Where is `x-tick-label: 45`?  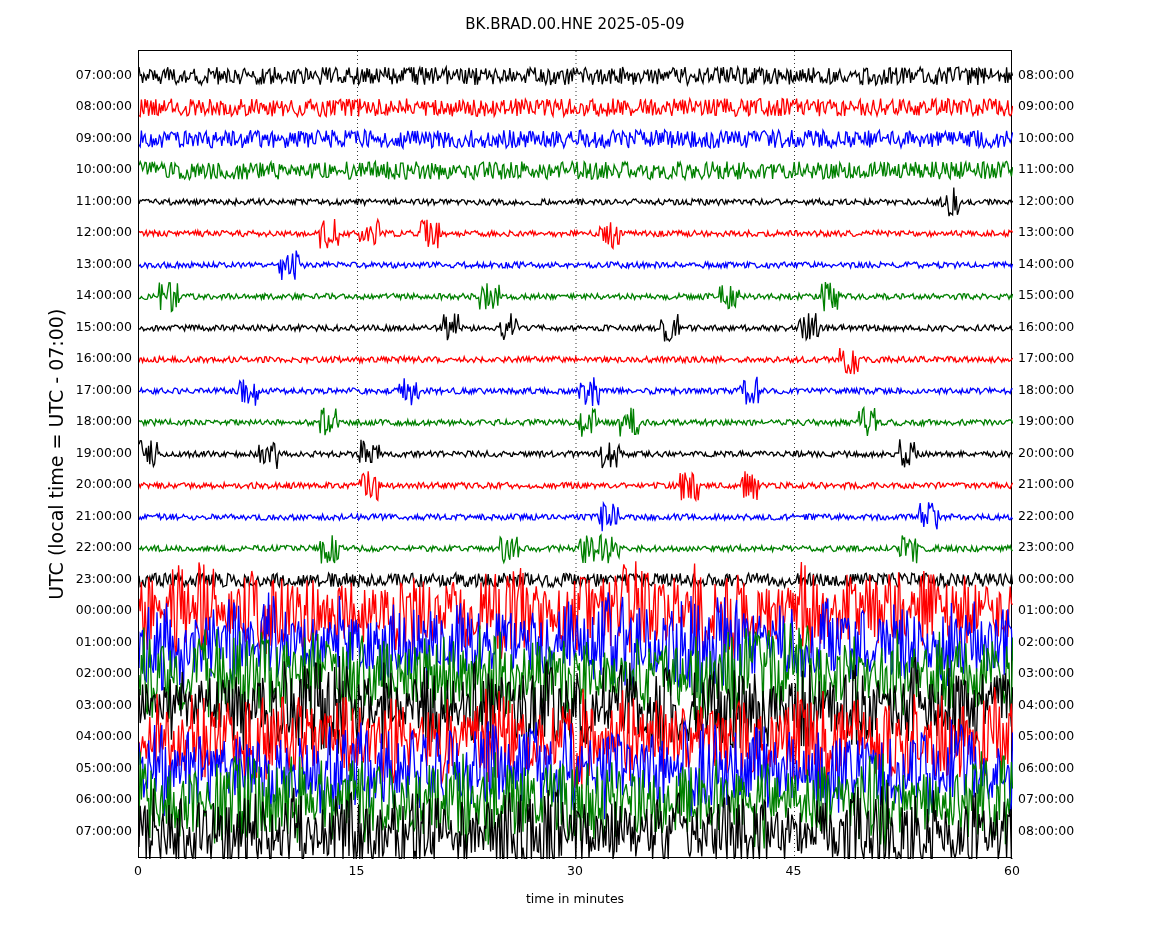
x-tick-label: 45 is located at coordinates (793, 871).